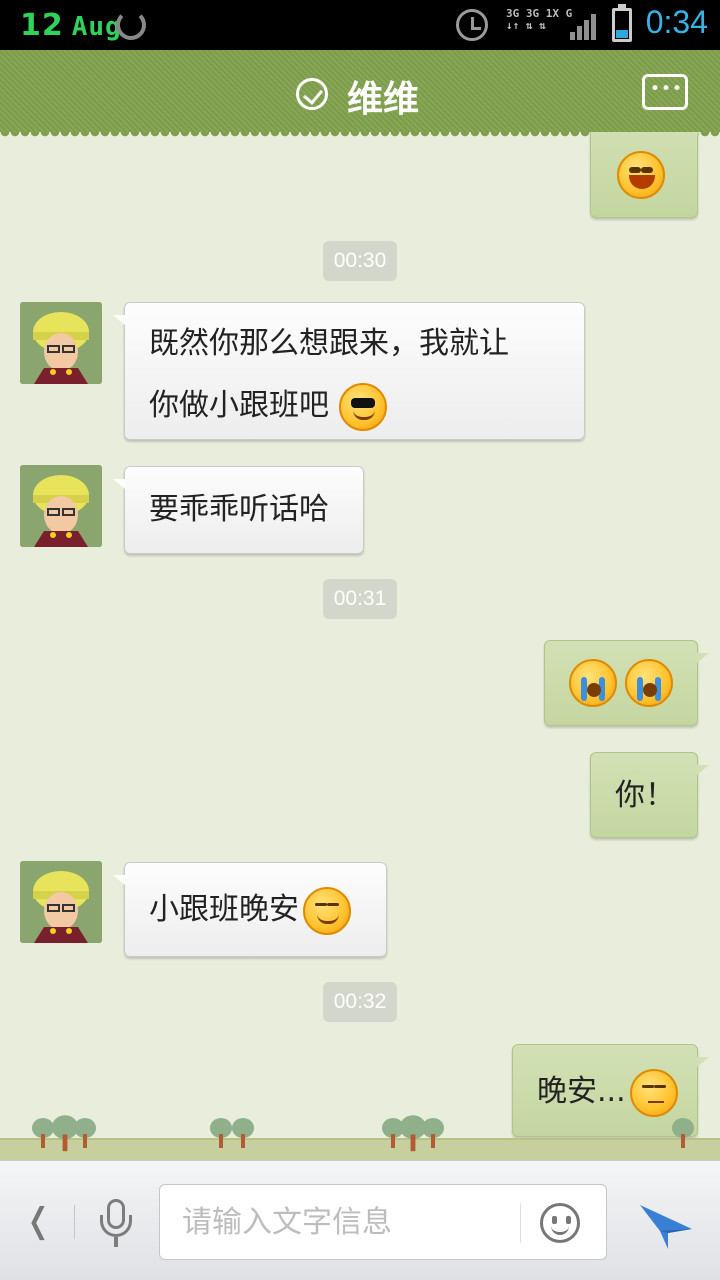 The width and height of the screenshot is (720, 1280). I want to click on message-bubble-outgoing: 你！, so click(649, 795).